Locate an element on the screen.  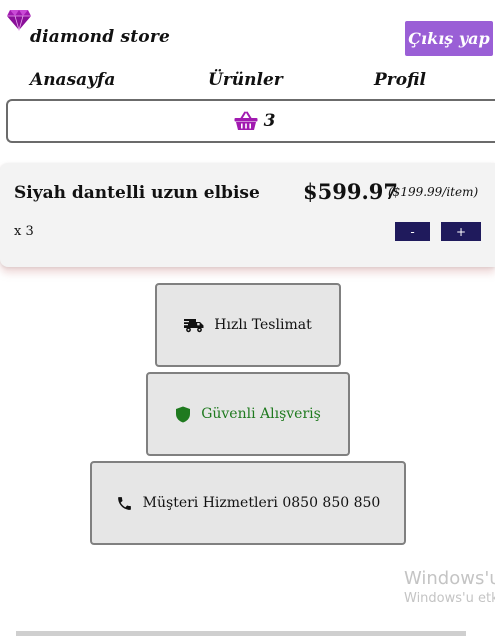
item-quantity: x 3 is located at coordinates (24, 231).